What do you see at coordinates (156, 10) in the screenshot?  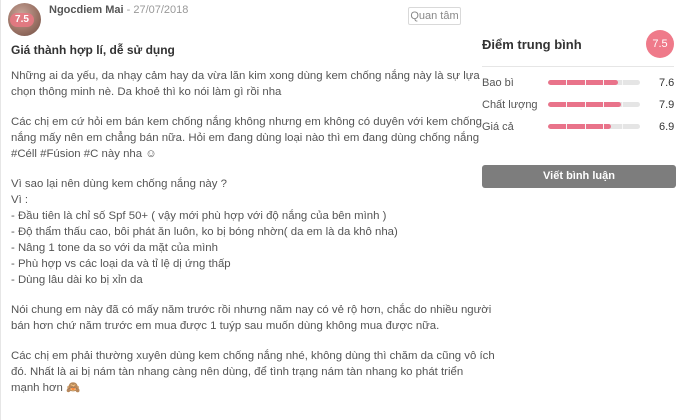 I see `review-date: - 27/07/2018` at bounding box center [156, 10].